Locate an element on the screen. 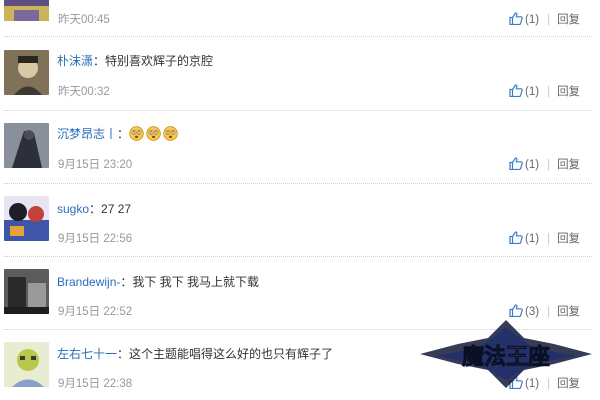 Image resolution: width=600 pixels, height=400 pixels. comment-body: sugko：27 27 is located at coordinates (94, 208).